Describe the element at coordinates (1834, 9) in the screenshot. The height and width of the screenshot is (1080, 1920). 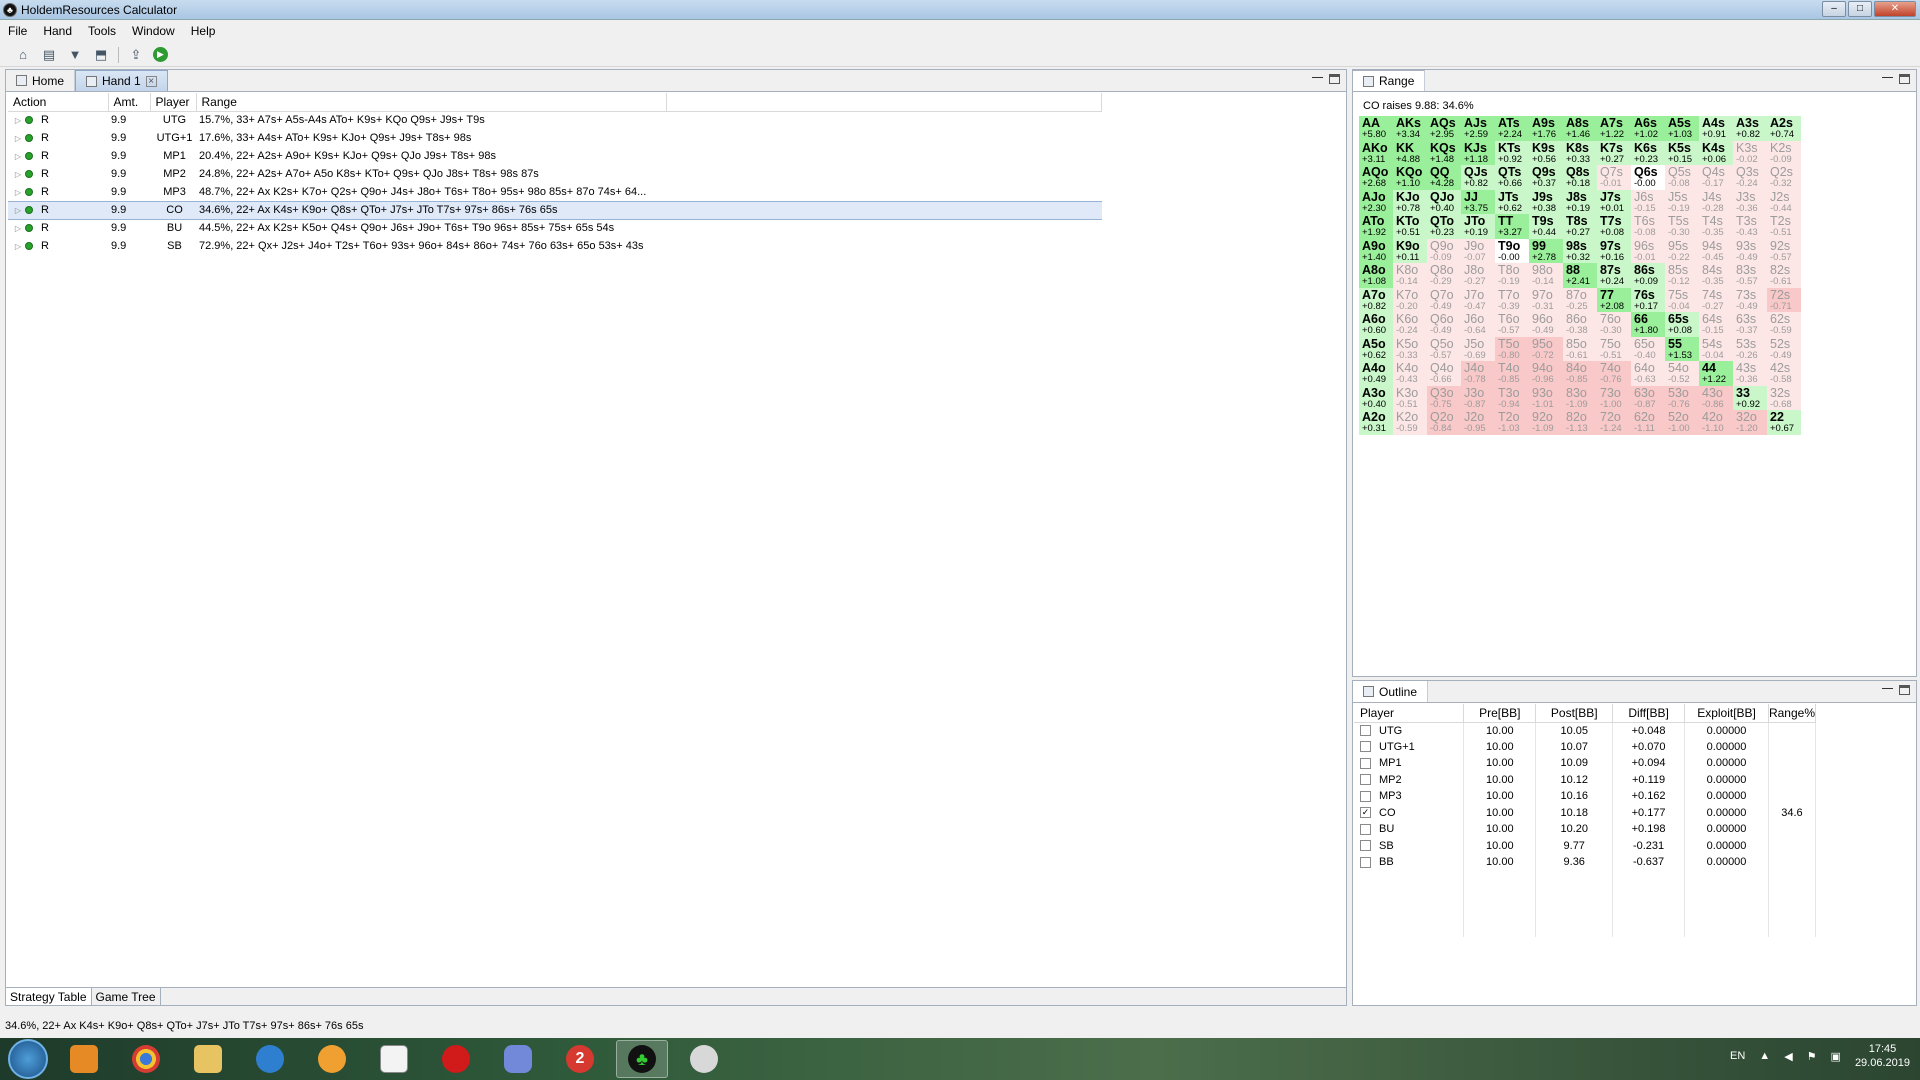
I see `minimize-button: –` at that location.